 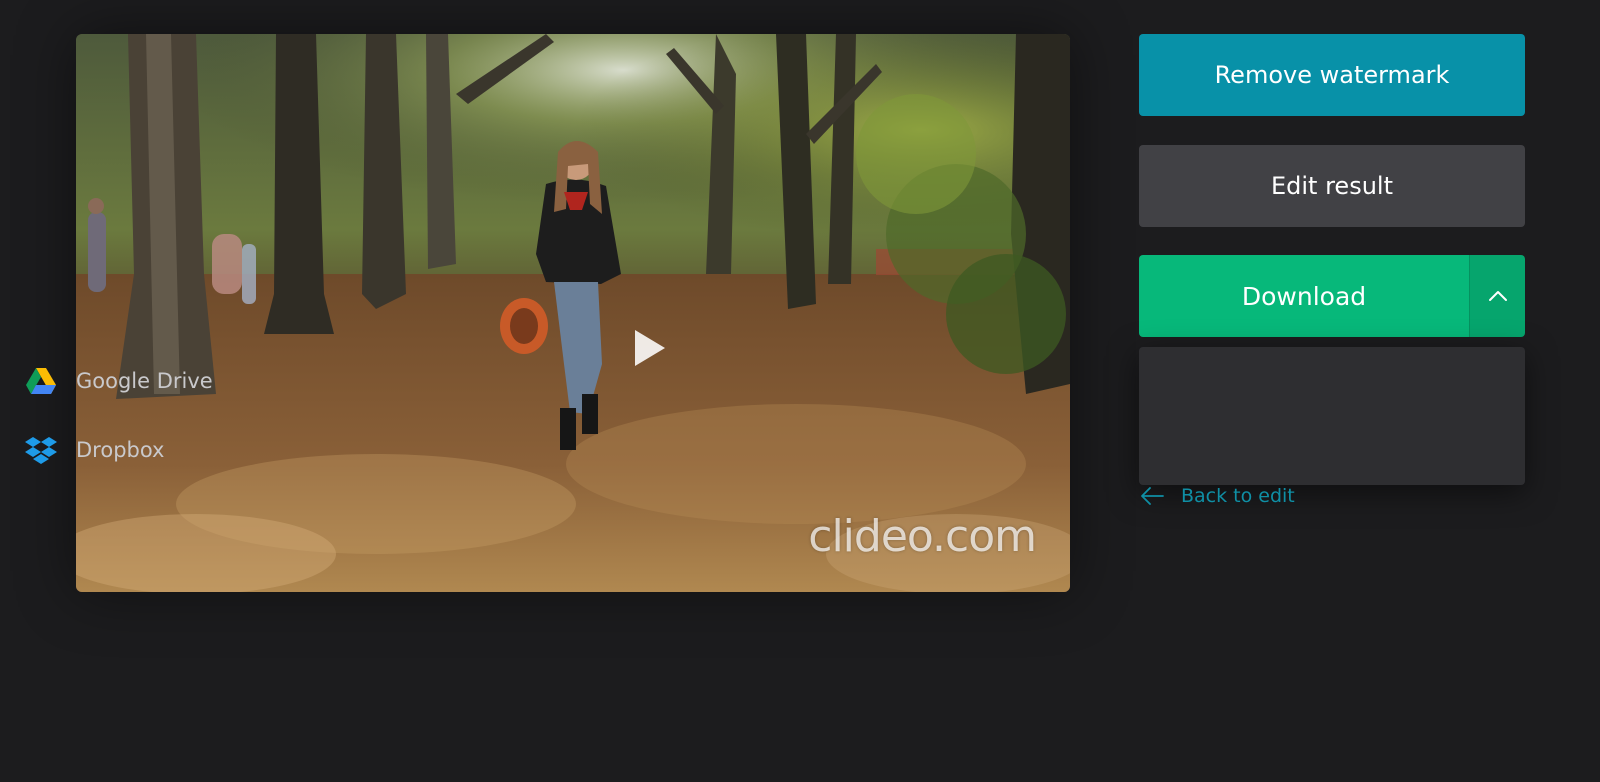 What do you see at coordinates (1238, 496) in the screenshot?
I see `back-to-edit-label: Back to edit` at bounding box center [1238, 496].